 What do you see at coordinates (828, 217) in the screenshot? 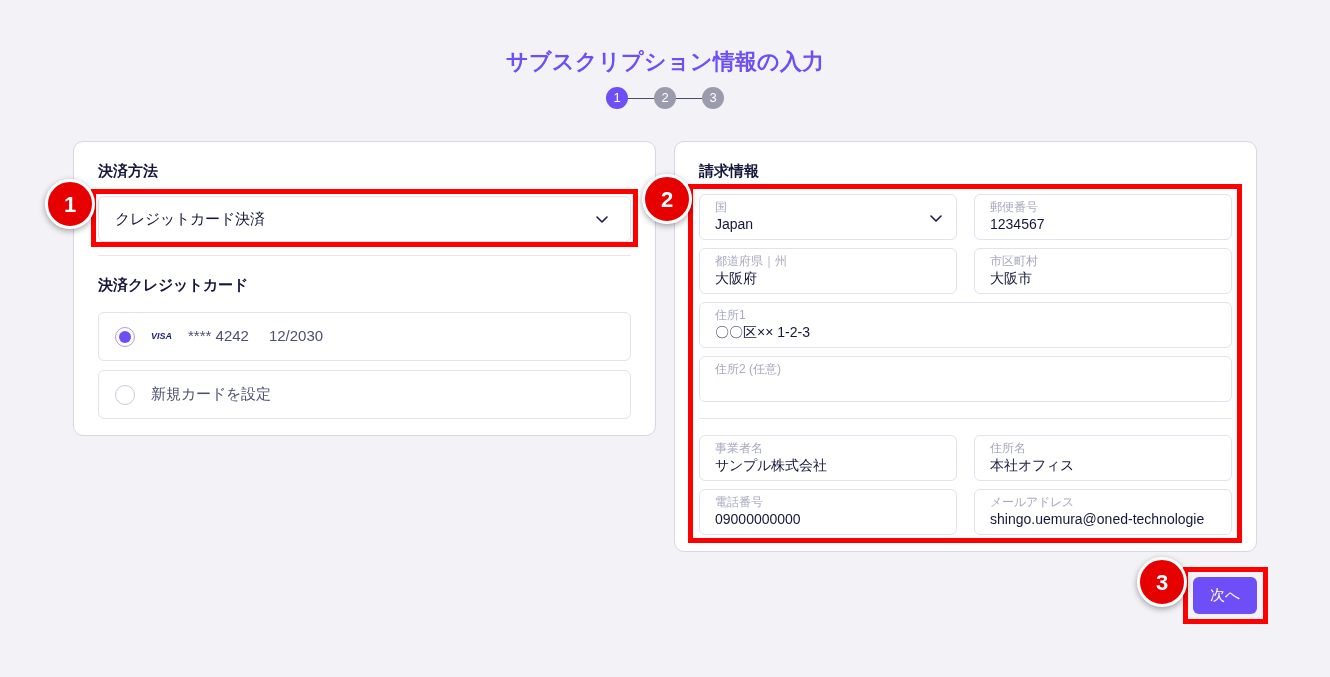
I see `country-select: 国 Japan` at bounding box center [828, 217].